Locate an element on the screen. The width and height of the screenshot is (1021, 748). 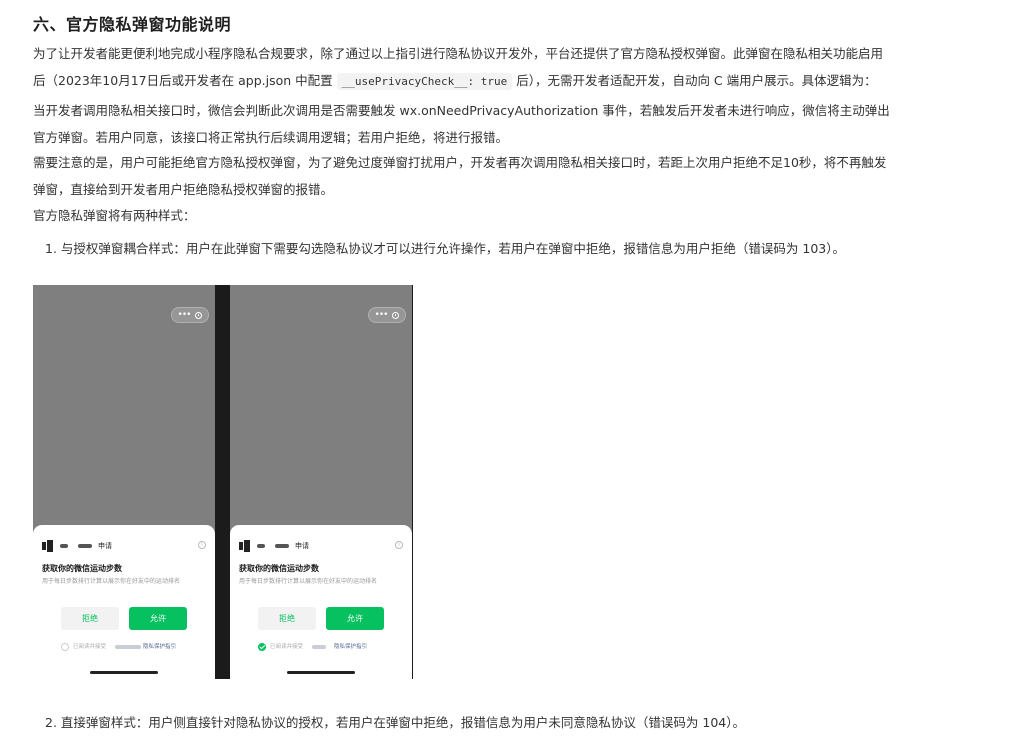
section-heading: 六、官方隐私弹窗功能说明 is located at coordinates (132, 24).